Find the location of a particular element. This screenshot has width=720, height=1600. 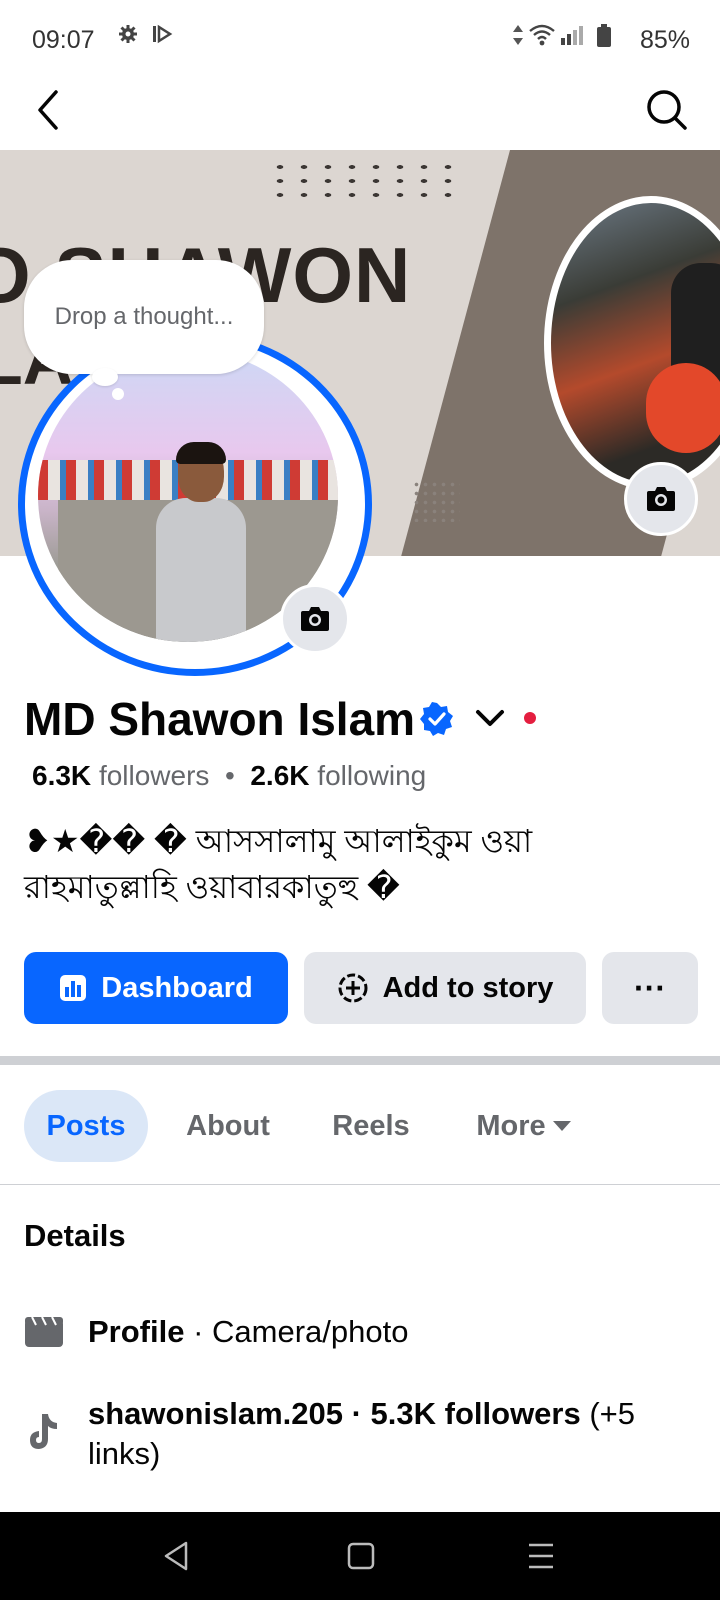

bio-line-1: ❥★�� � আসসালামু আলাইকুম ওয়া is located at coordinates (278, 841).